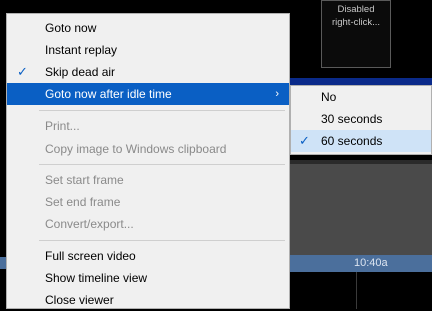  Describe the element at coordinates (108, 94) in the screenshot. I see `menu-item-label: Goto now after idle time` at that location.